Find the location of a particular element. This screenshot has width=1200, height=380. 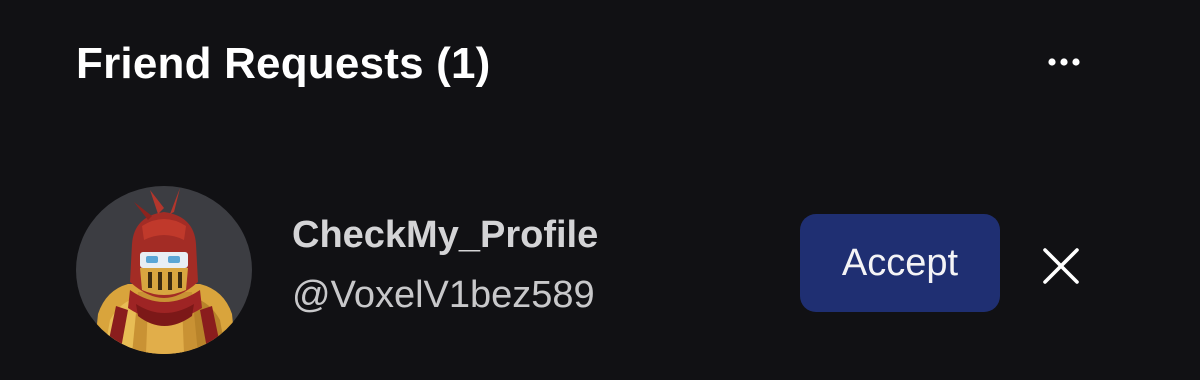

more-horizontal-icon is located at coordinates (1064, 62).